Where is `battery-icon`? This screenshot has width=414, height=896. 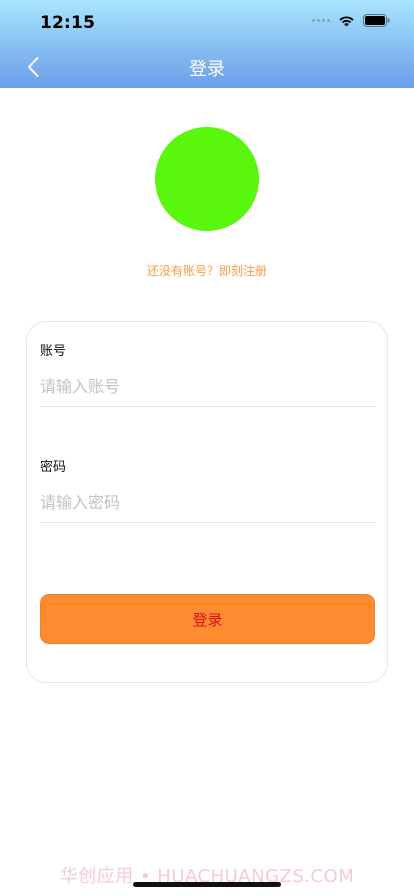
battery-icon is located at coordinates (376, 20).